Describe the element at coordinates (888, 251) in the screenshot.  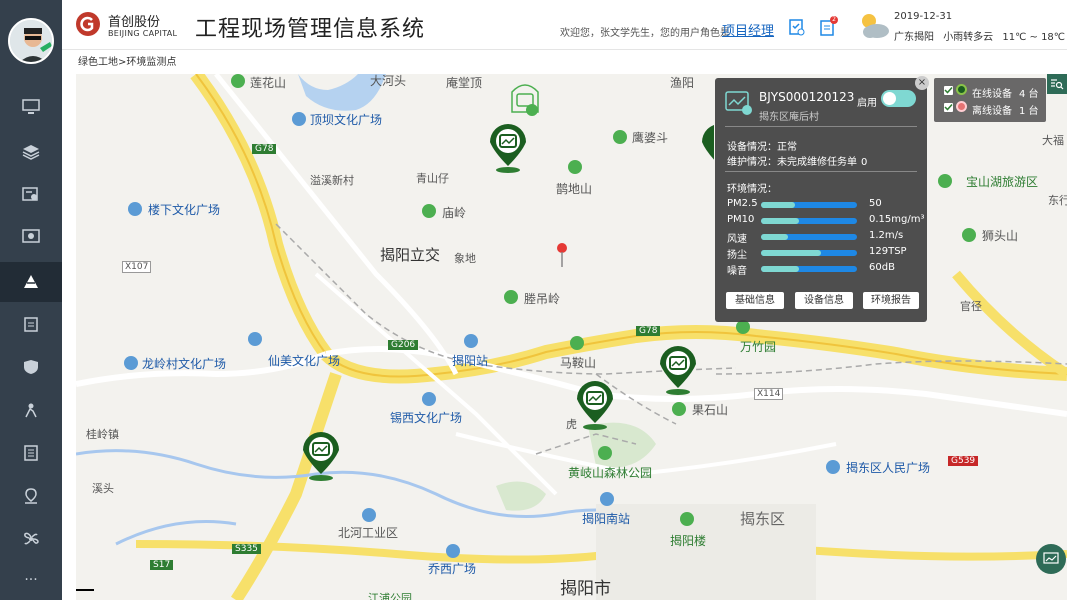
I see `metric-value: 129TSP` at that location.